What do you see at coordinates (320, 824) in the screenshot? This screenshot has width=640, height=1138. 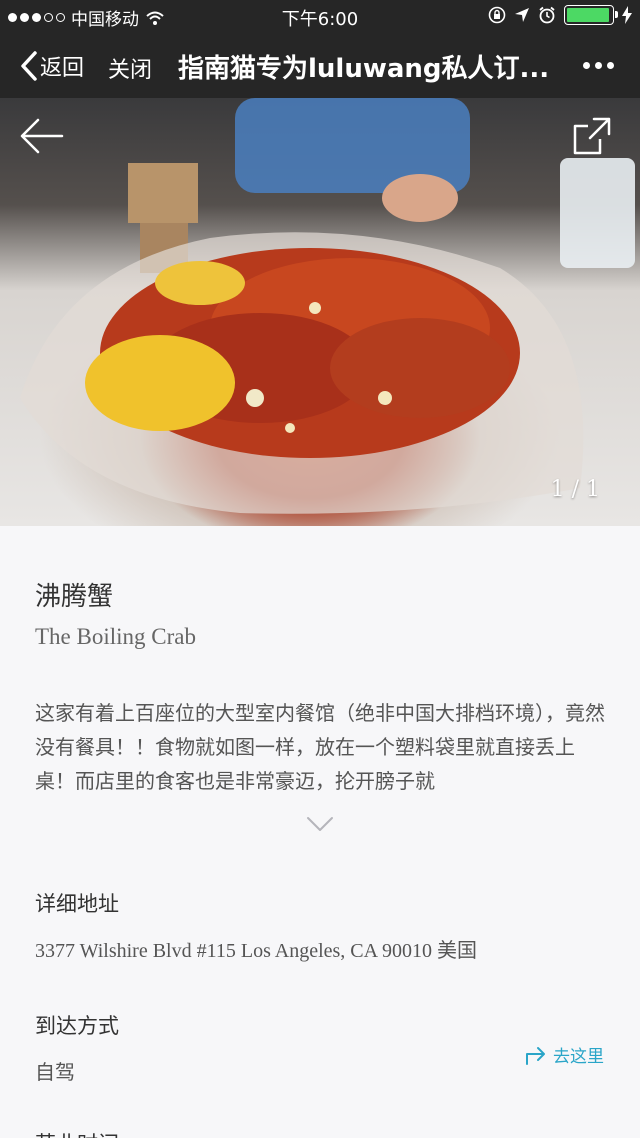 I see `chevron-down-icon` at bounding box center [320, 824].